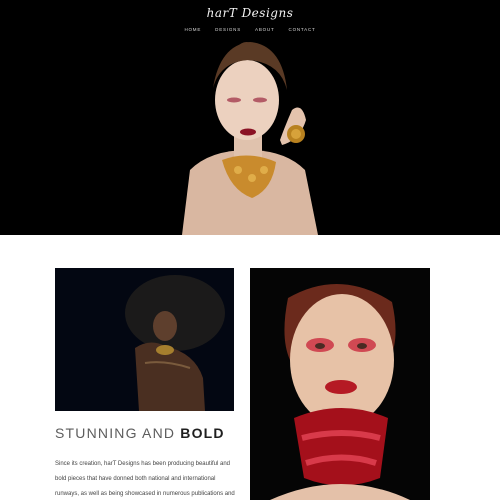 Image resolution: width=500 pixels, height=502 pixels. I want to click on nav-item-home: HOME, so click(192, 29).